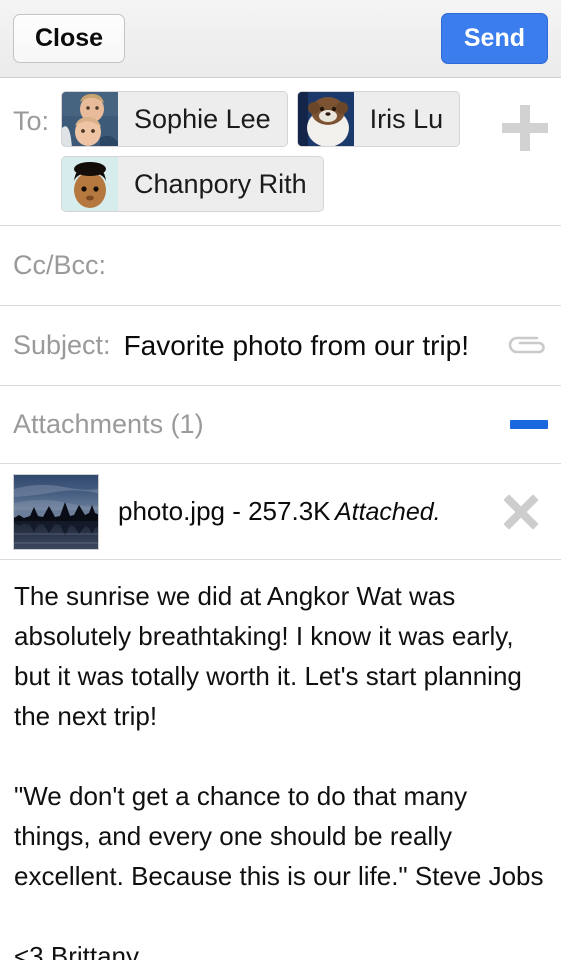  Describe the element at coordinates (406, 118) in the screenshot. I see `recipient-name: Iris Lu` at that location.